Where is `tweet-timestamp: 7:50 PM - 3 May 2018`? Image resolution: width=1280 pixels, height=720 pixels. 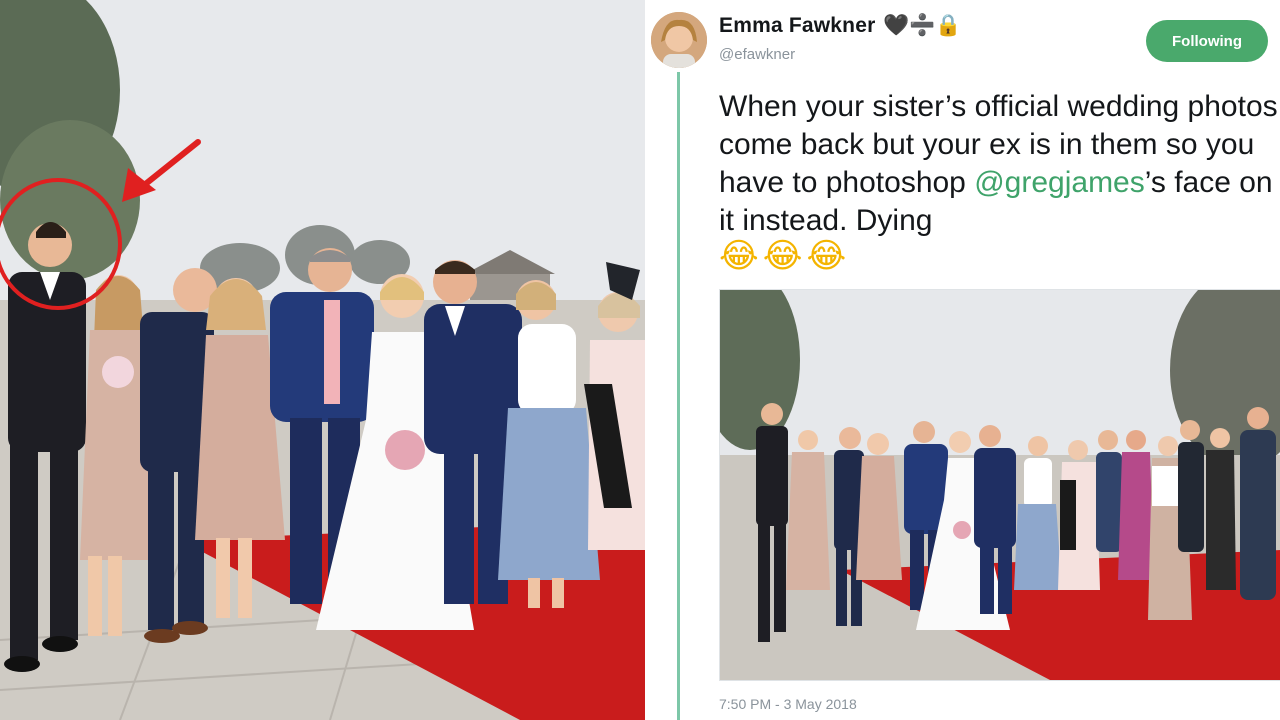 tweet-timestamp: 7:50 PM - 3 May 2018 is located at coordinates (788, 704).